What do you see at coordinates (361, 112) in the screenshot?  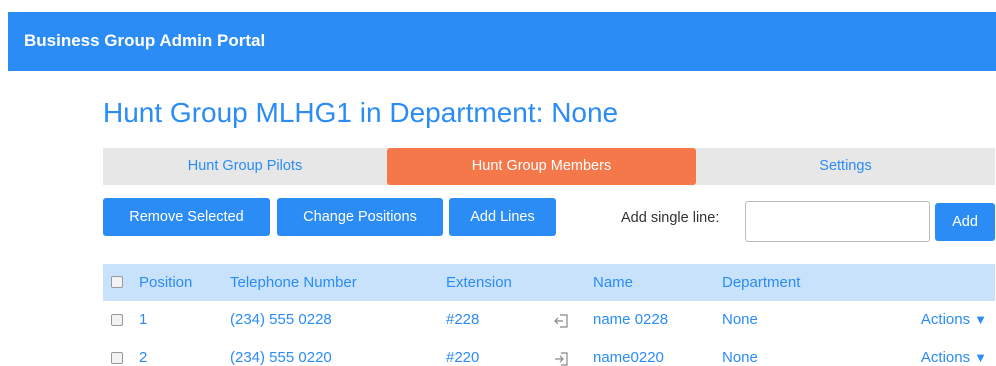 I see `page-title: Hunt Group MLHG1 in Department: None` at bounding box center [361, 112].